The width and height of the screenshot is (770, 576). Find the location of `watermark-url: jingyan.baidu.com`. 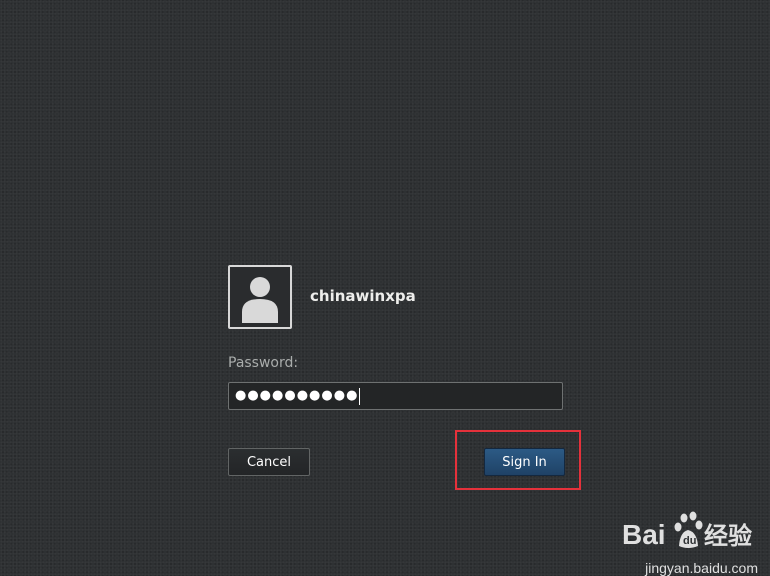

watermark-url: jingyan.baidu.com is located at coordinates (701, 568).